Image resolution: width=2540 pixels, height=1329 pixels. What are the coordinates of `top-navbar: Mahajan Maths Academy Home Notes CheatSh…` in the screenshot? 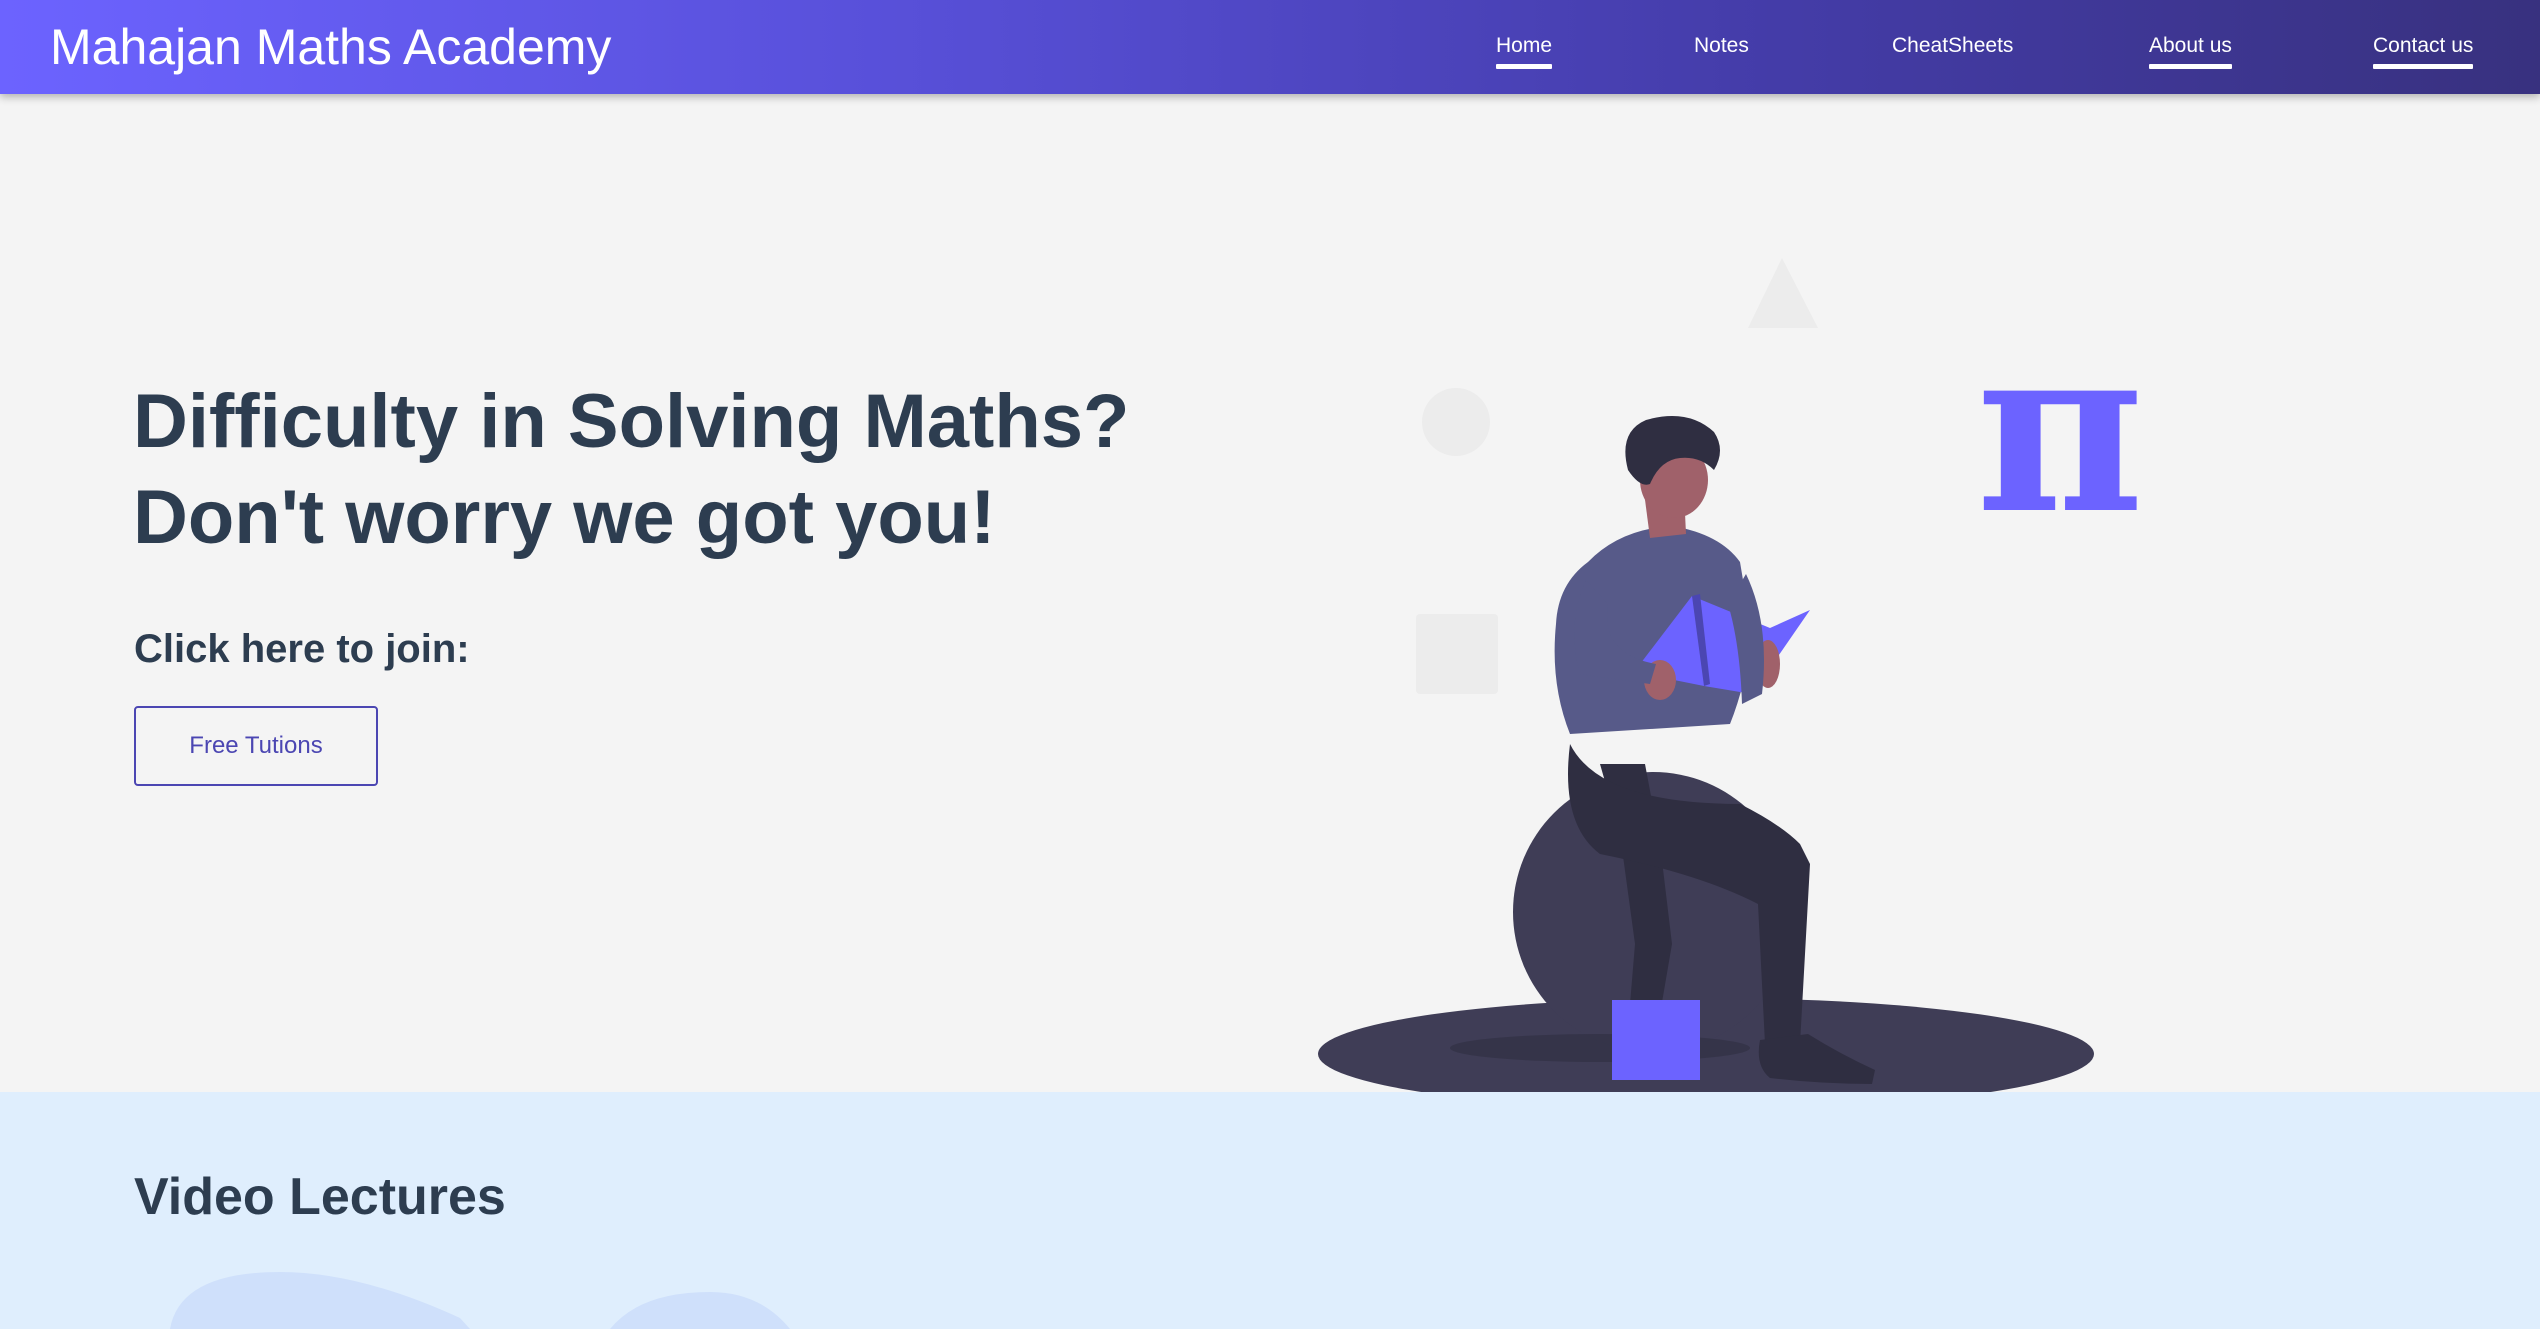 It's located at (1270, 47).